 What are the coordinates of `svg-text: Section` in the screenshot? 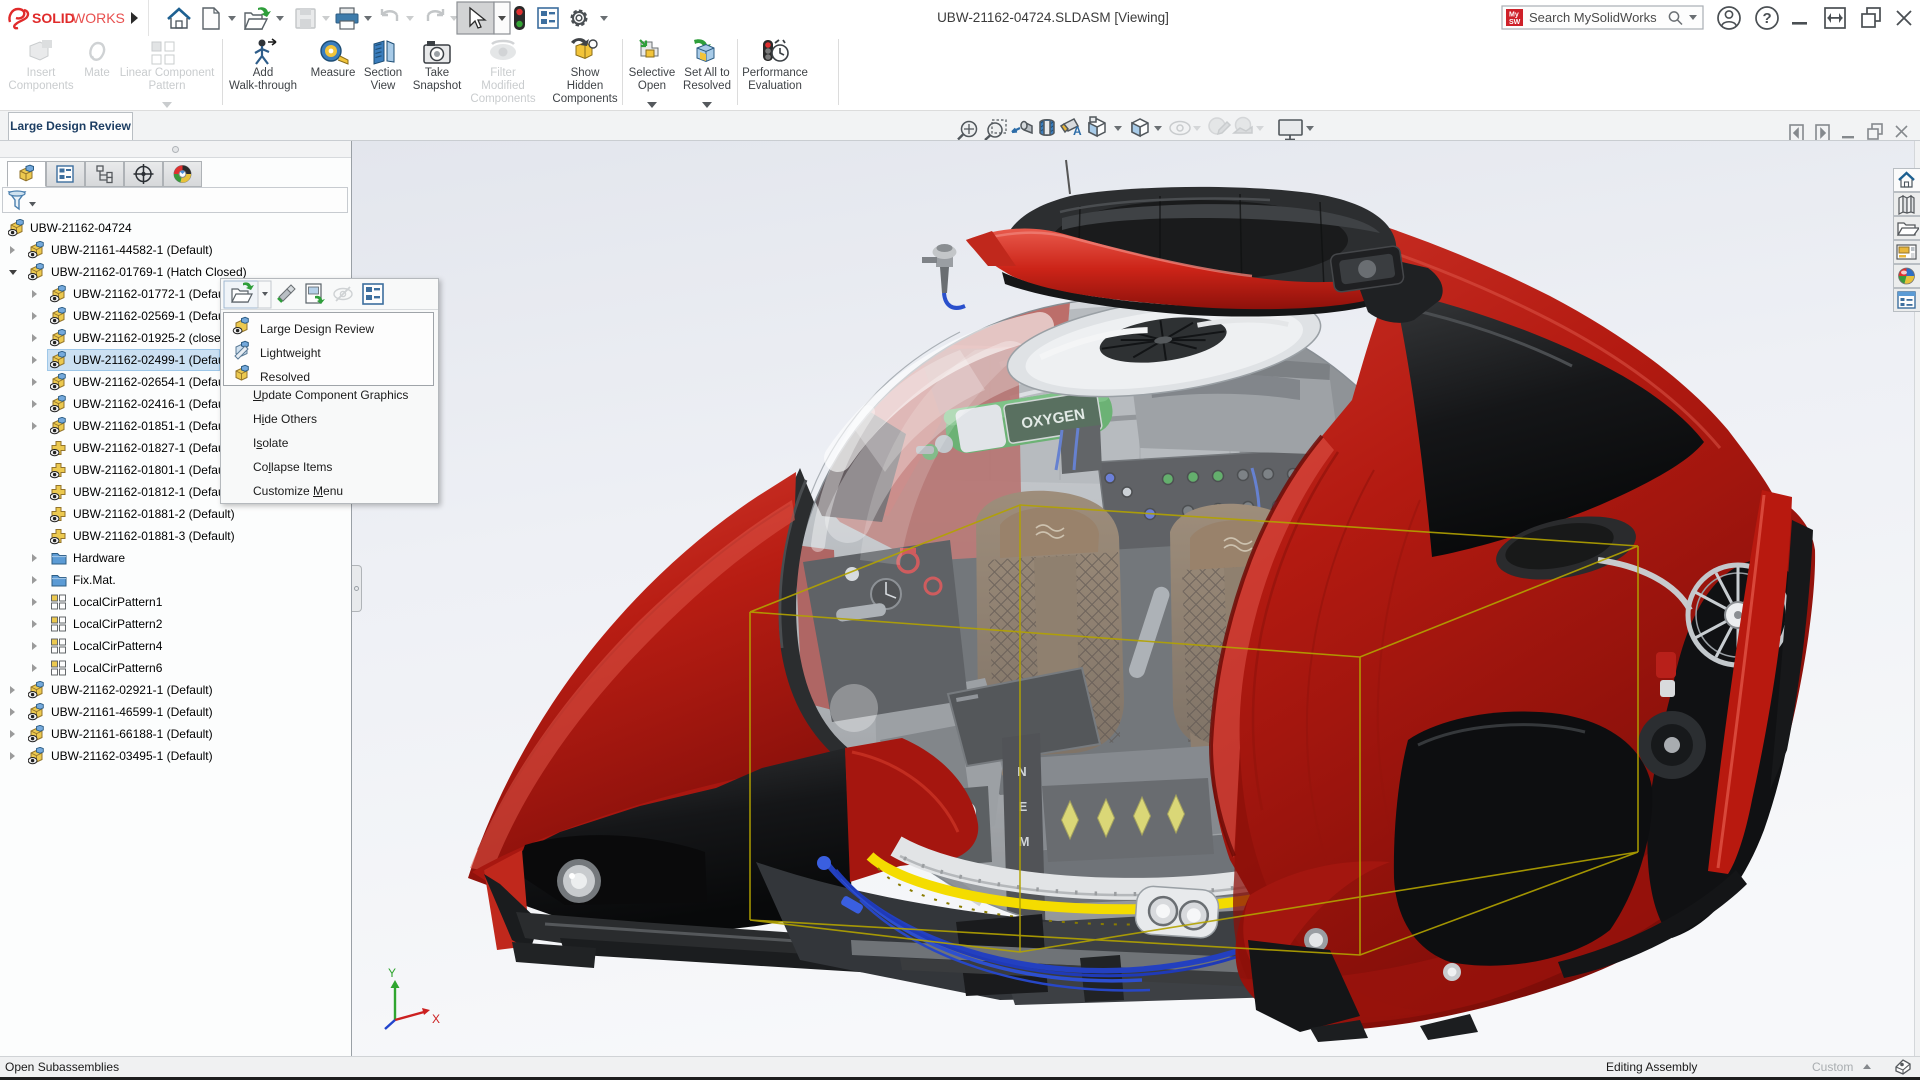 It's located at (383, 73).